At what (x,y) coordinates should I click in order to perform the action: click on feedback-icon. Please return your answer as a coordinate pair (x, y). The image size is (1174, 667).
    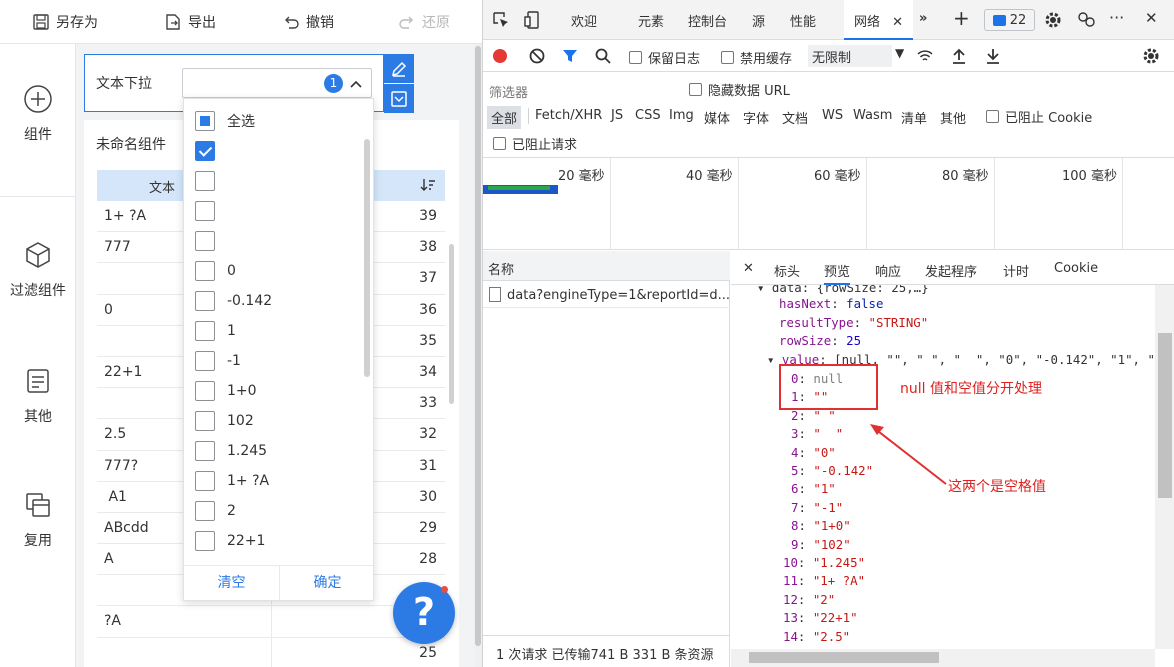
    Looking at the image, I should click on (1086, 20).